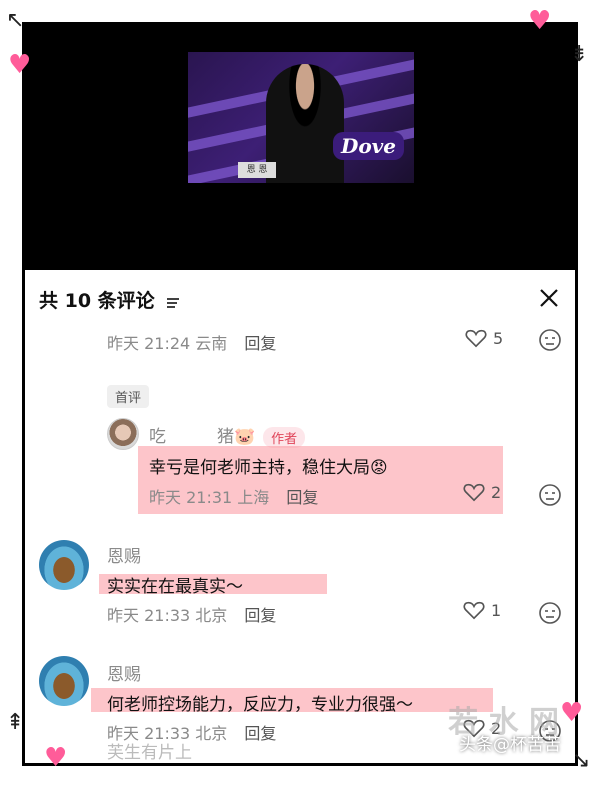 Image resolution: width=600 pixels, height=788 pixels. What do you see at coordinates (191, 614) in the screenshot?
I see `comment-meta: 昨天 21:33 北京 回复` at bounding box center [191, 614].